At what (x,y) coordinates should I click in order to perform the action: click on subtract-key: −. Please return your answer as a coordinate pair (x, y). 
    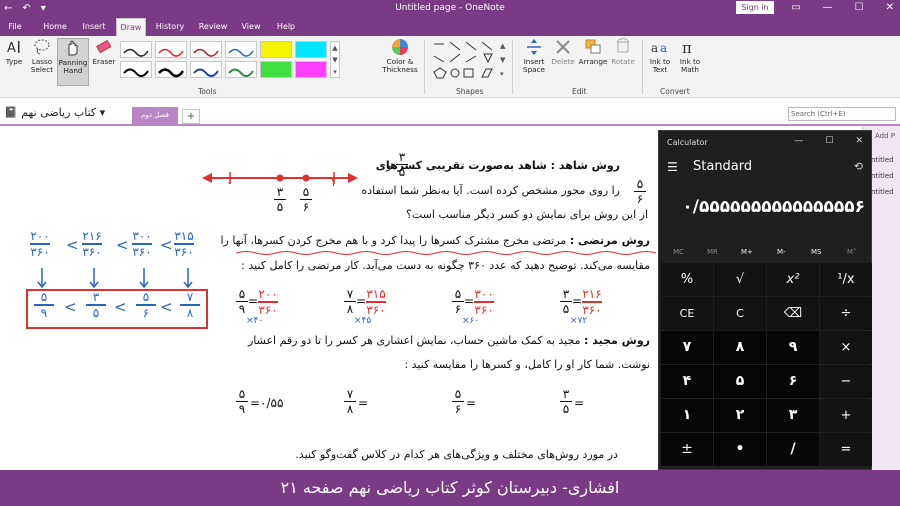
    Looking at the image, I should click on (846, 381).